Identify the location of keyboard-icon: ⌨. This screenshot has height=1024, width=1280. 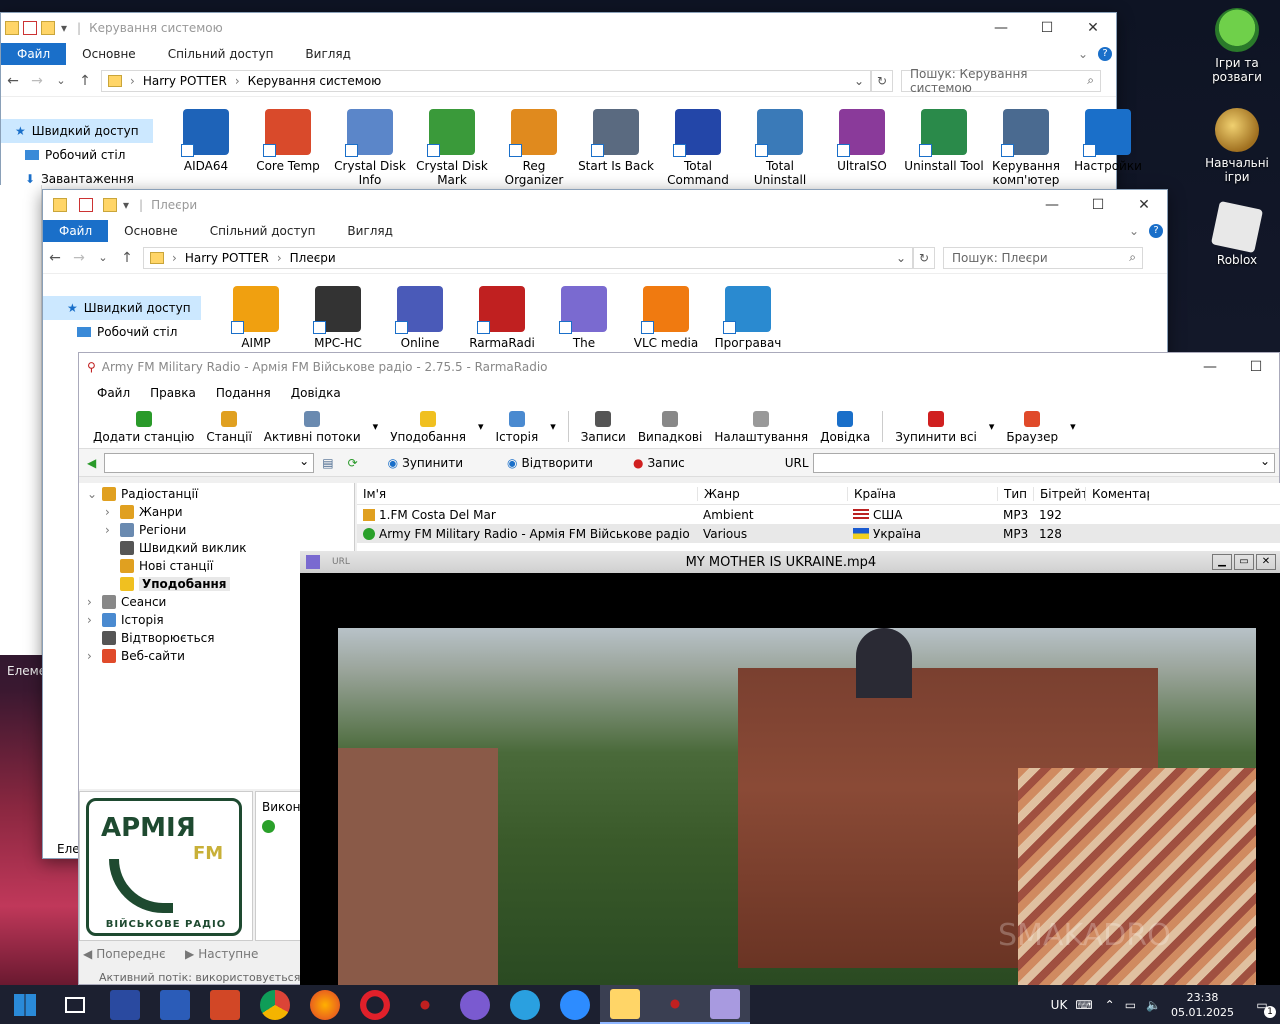
(1083, 1005).